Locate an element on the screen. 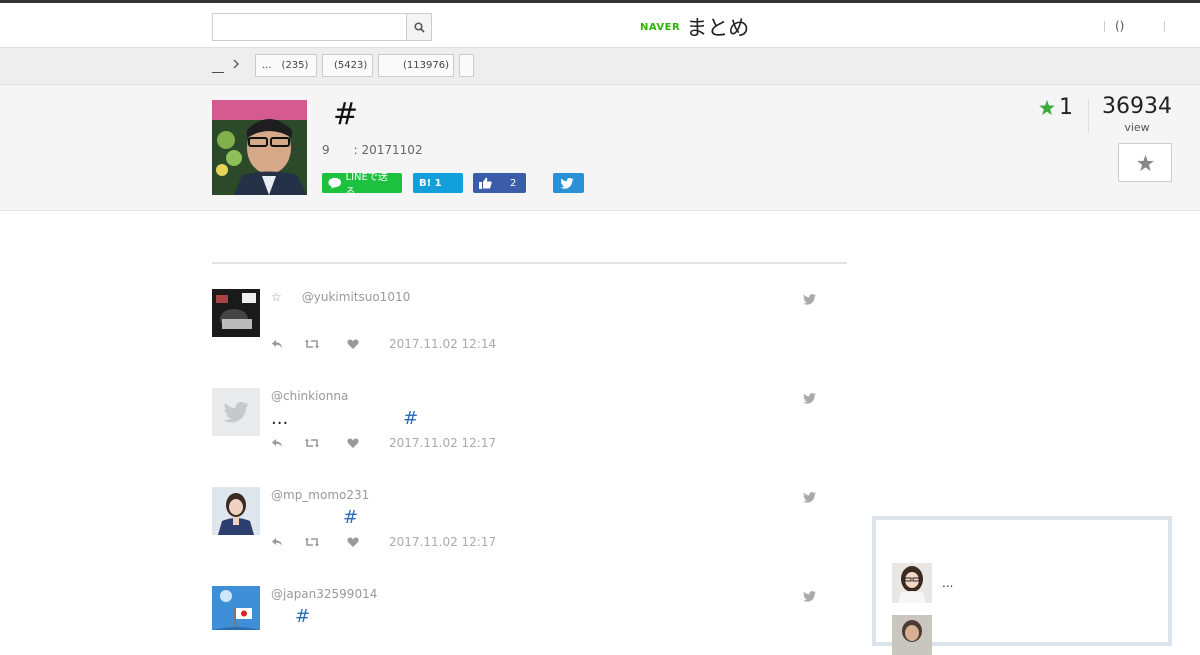 The height and width of the screenshot is (655, 1200). tweet-item: @japan32599014 # is located at coordinates (522, 608).